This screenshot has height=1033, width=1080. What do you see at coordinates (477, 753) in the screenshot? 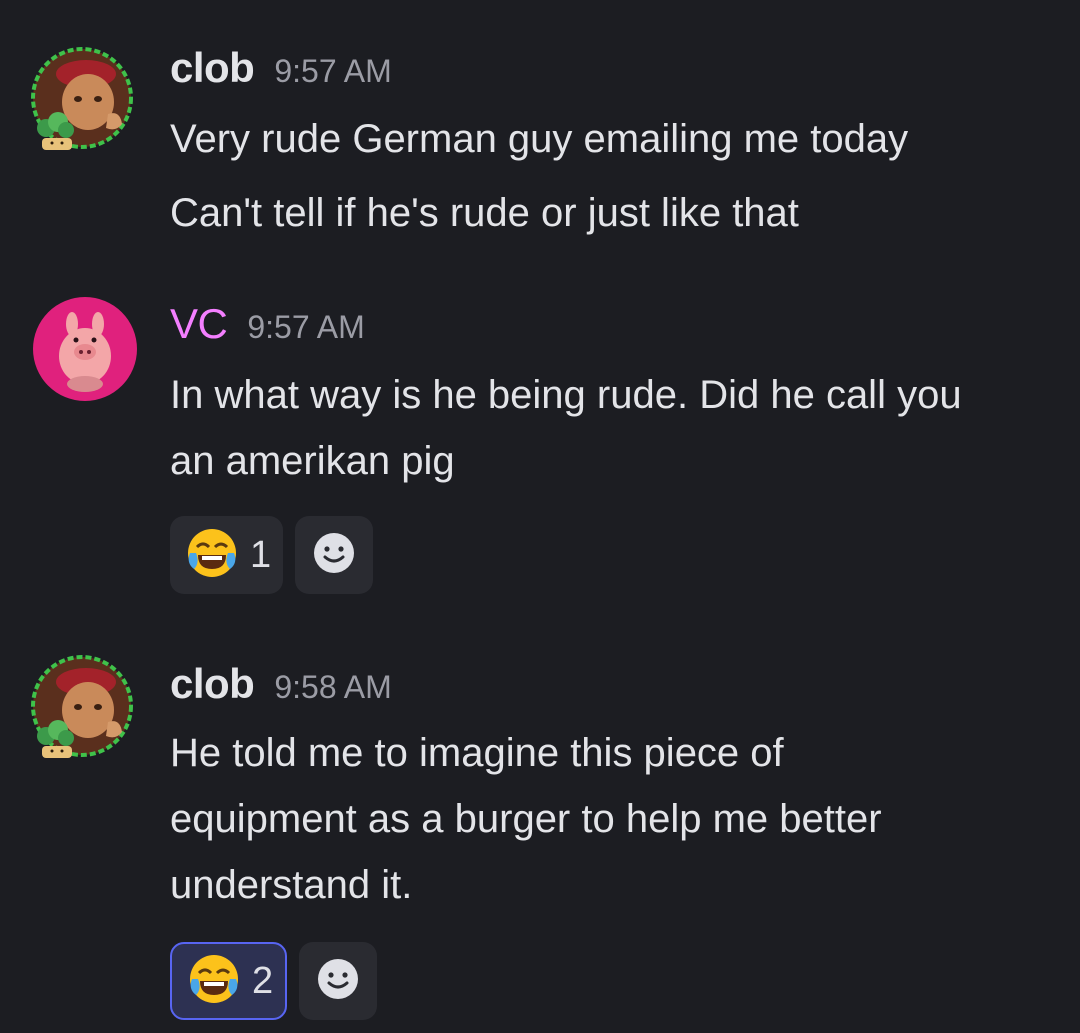
I see `message-text: He told me to imagine this piece of` at bounding box center [477, 753].